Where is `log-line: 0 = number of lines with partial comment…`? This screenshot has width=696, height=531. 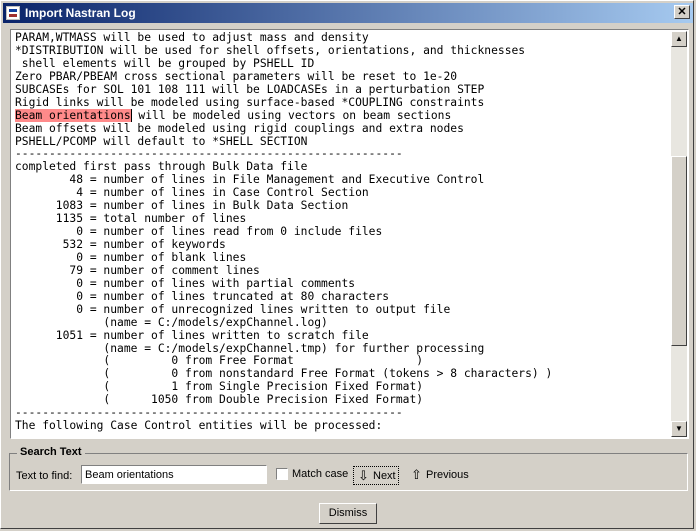
log-line: 0 = number of lines with partial comment… is located at coordinates (185, 283).